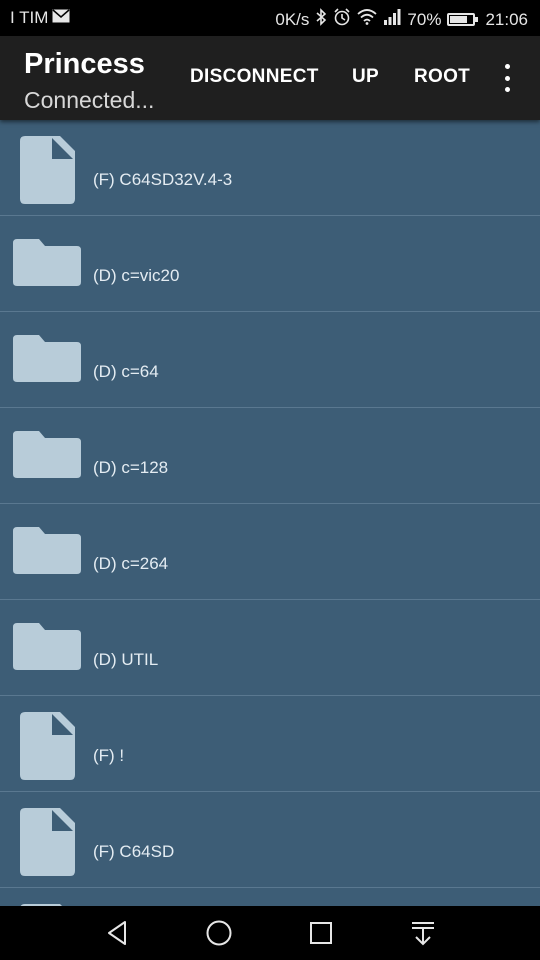  Describe the element at coordinates (367, 19) in the screenshot. I see `wifi-icon` at that location.